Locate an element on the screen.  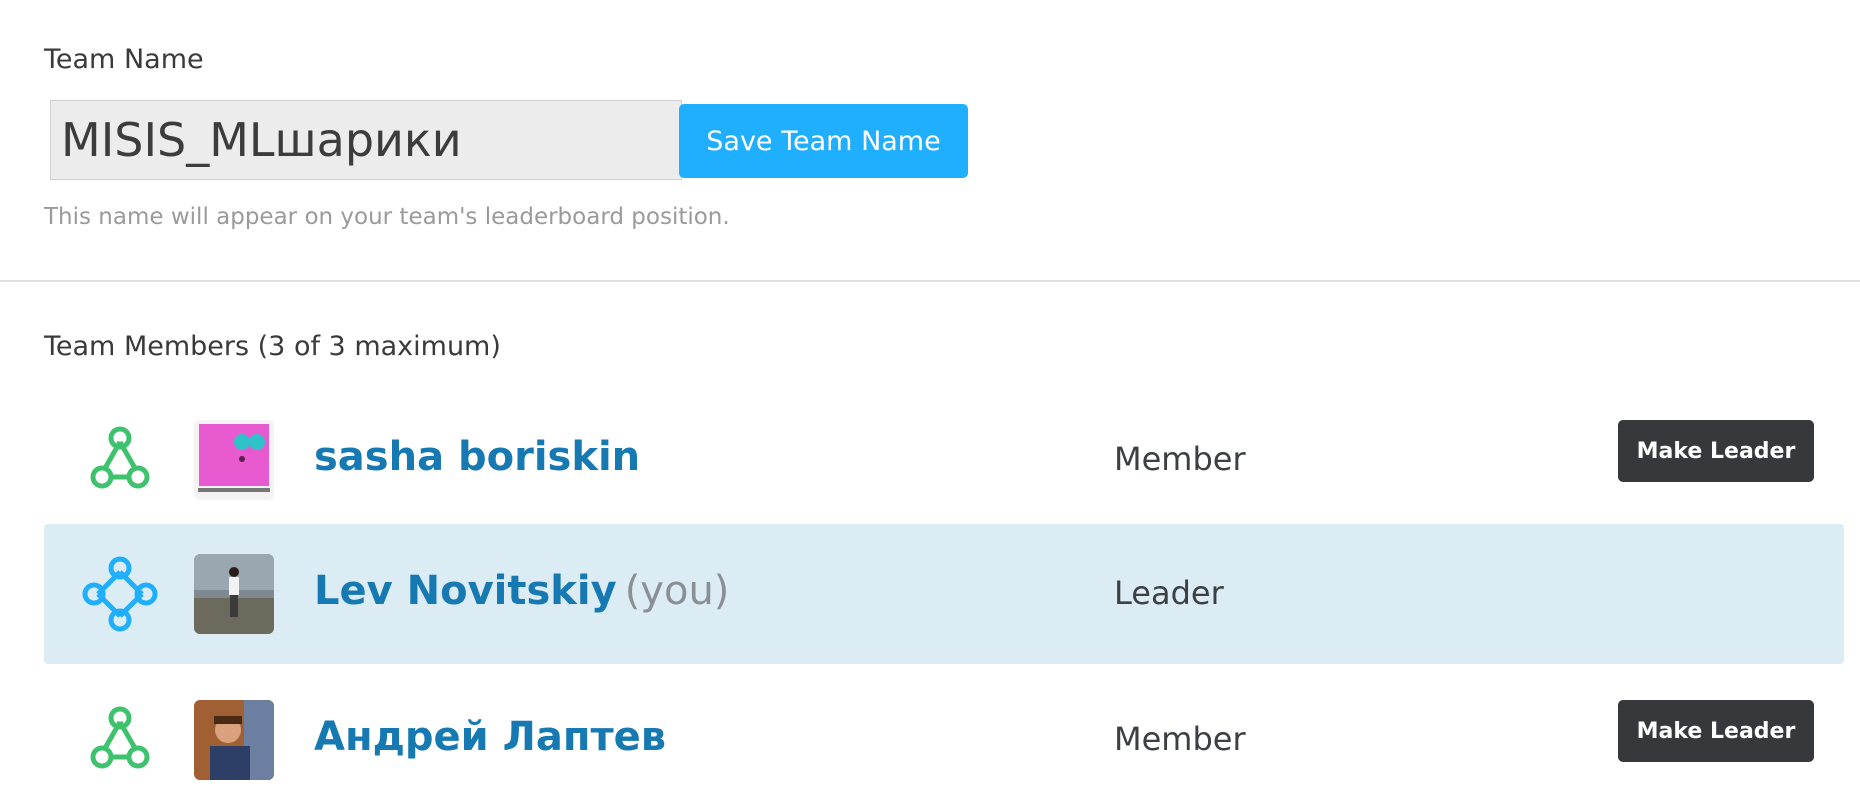
you-tag: (you) is located at coordinates (677, 591).